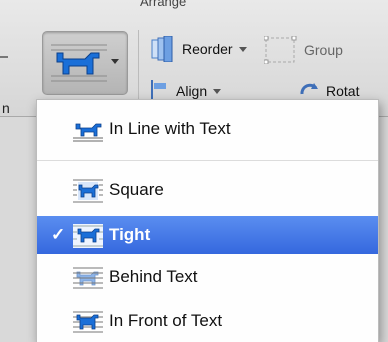 This screenshot has width=388, height=342. Describe the element at coordinates (207, 277) in the screenshot. I see `menu-item-behind-text: Behind Text` at that location.